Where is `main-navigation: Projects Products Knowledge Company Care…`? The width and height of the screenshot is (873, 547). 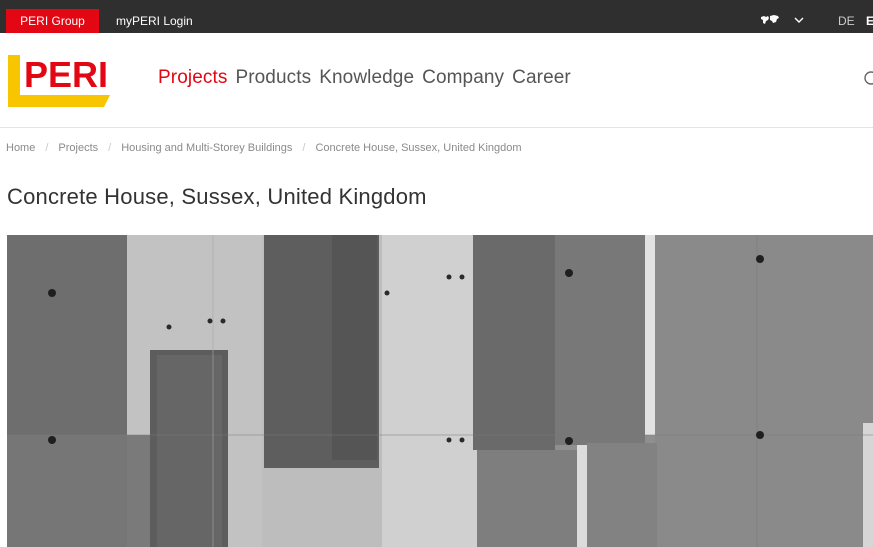
main-navigation: Projects Products Knowledge Company Care… is located at coordinates (368, 78).